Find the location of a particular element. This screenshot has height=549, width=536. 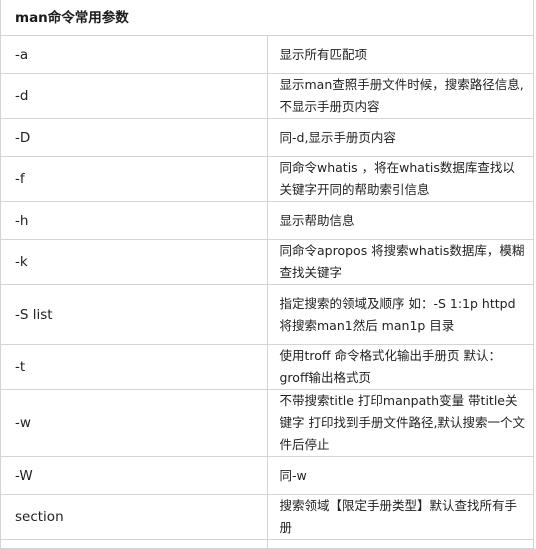

table-row: -d 显示man查照手册文件时候，搜索路径信息,不显示手册页内容 is located at coordinates (267, 96).